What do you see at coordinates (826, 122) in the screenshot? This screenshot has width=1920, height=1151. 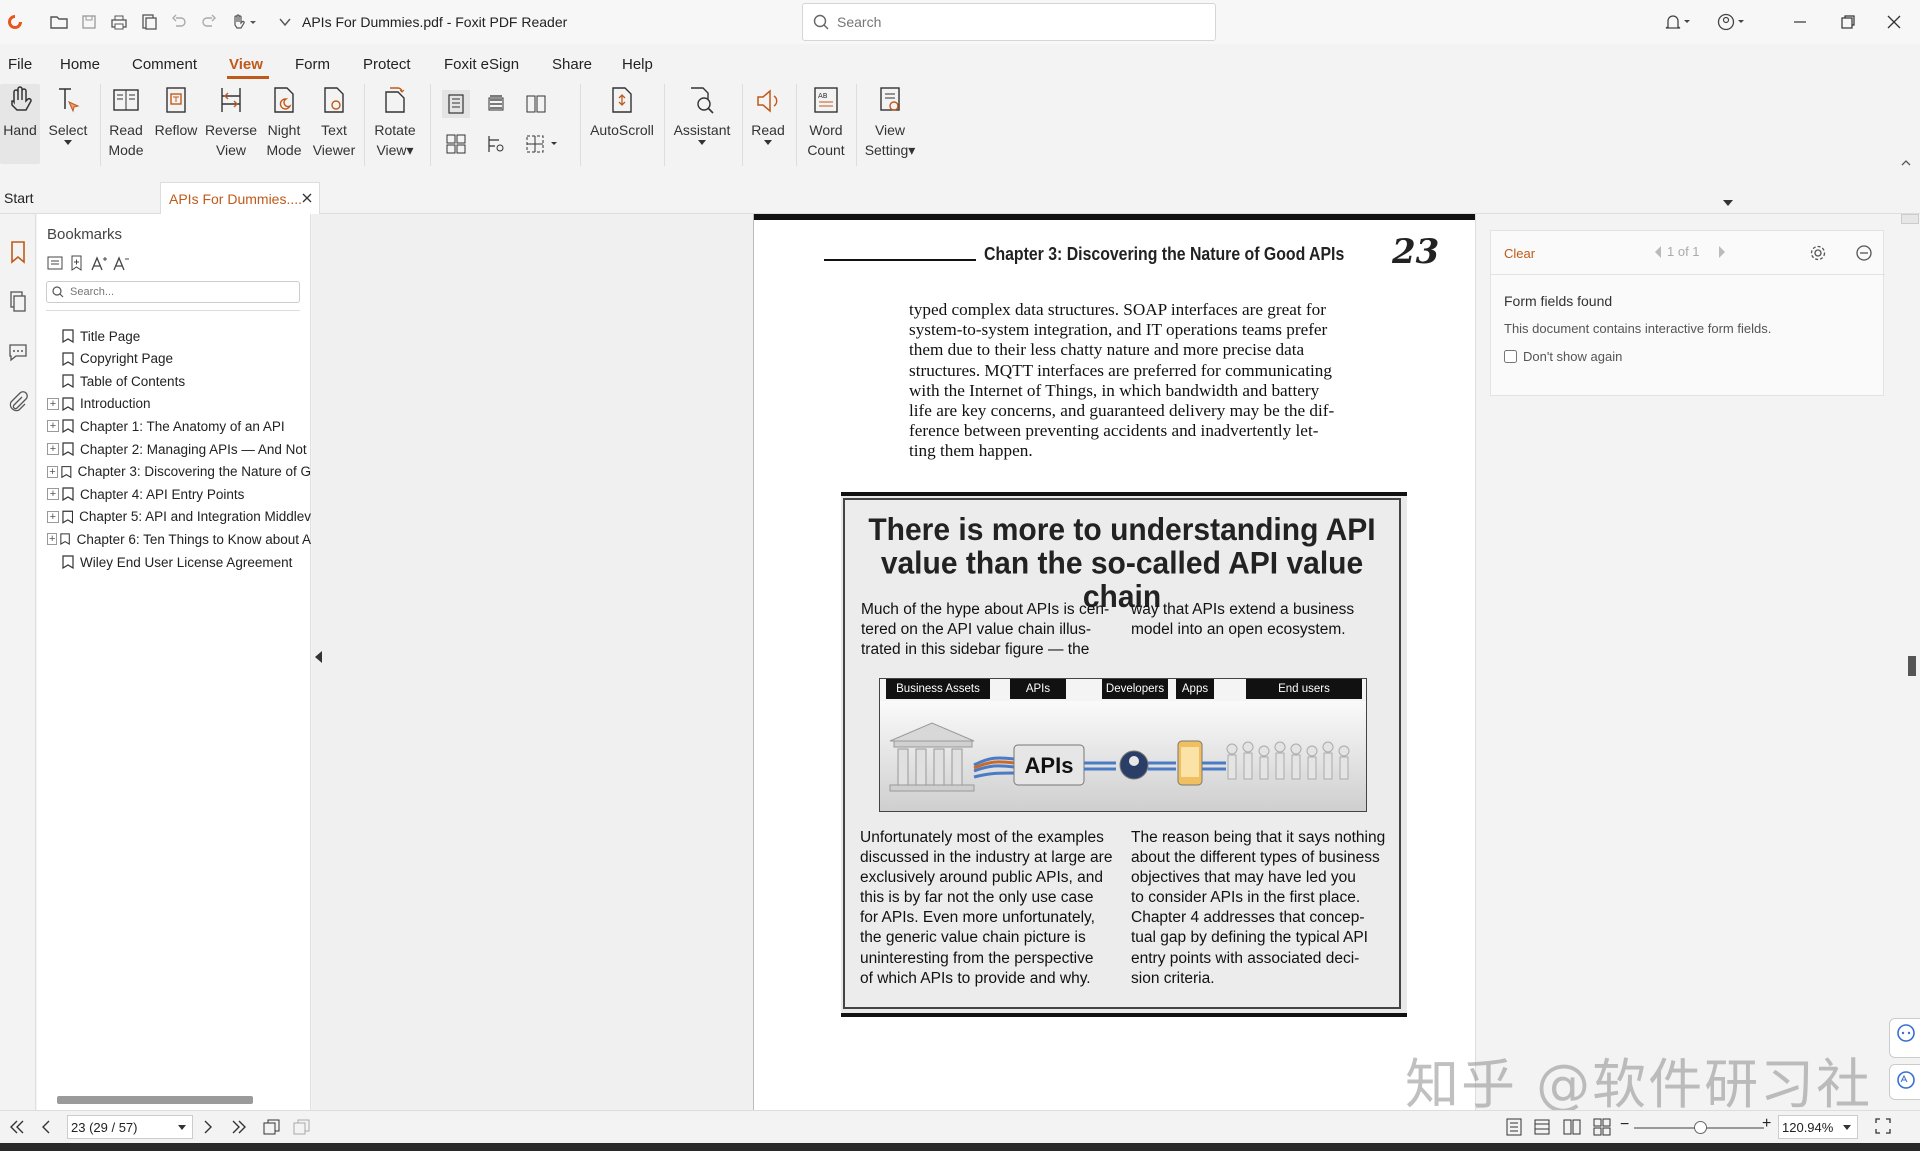 I see `word-count-button: AB Word Count` at bounding box center [826, 122].